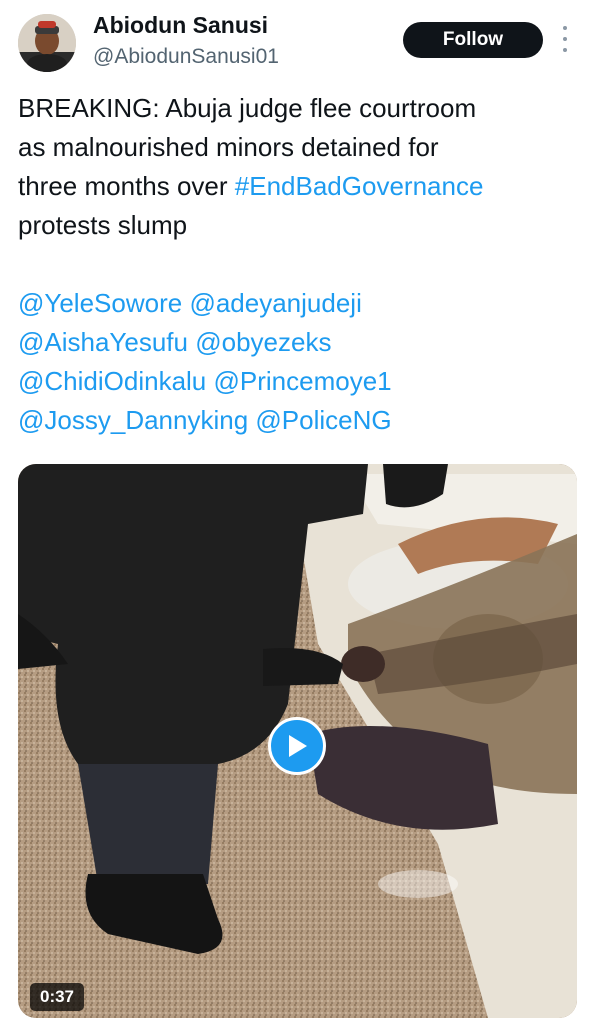 This screenshot has height=1024, width=595. Describe the element at coordinates (112, 381) in the screenshot. I see `mention-link: @ChidiOdinkalu` at that location.